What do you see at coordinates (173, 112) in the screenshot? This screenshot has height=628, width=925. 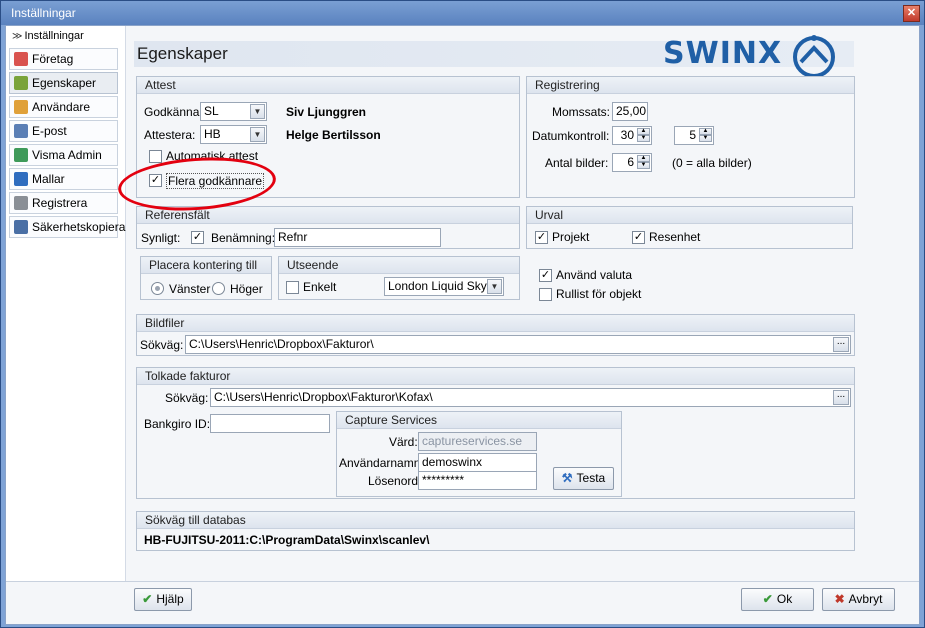 I see `godkanna-label: Godkänna:` at bounding box center [173, 112].